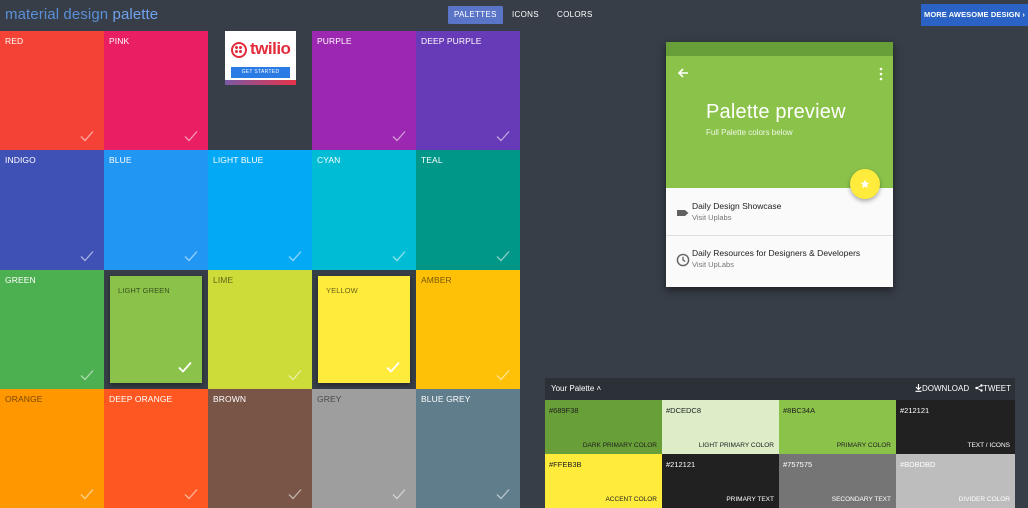  Describe the element at coordinates (14, 41) in the screenshot. I see `palette-label: RED` at that location.